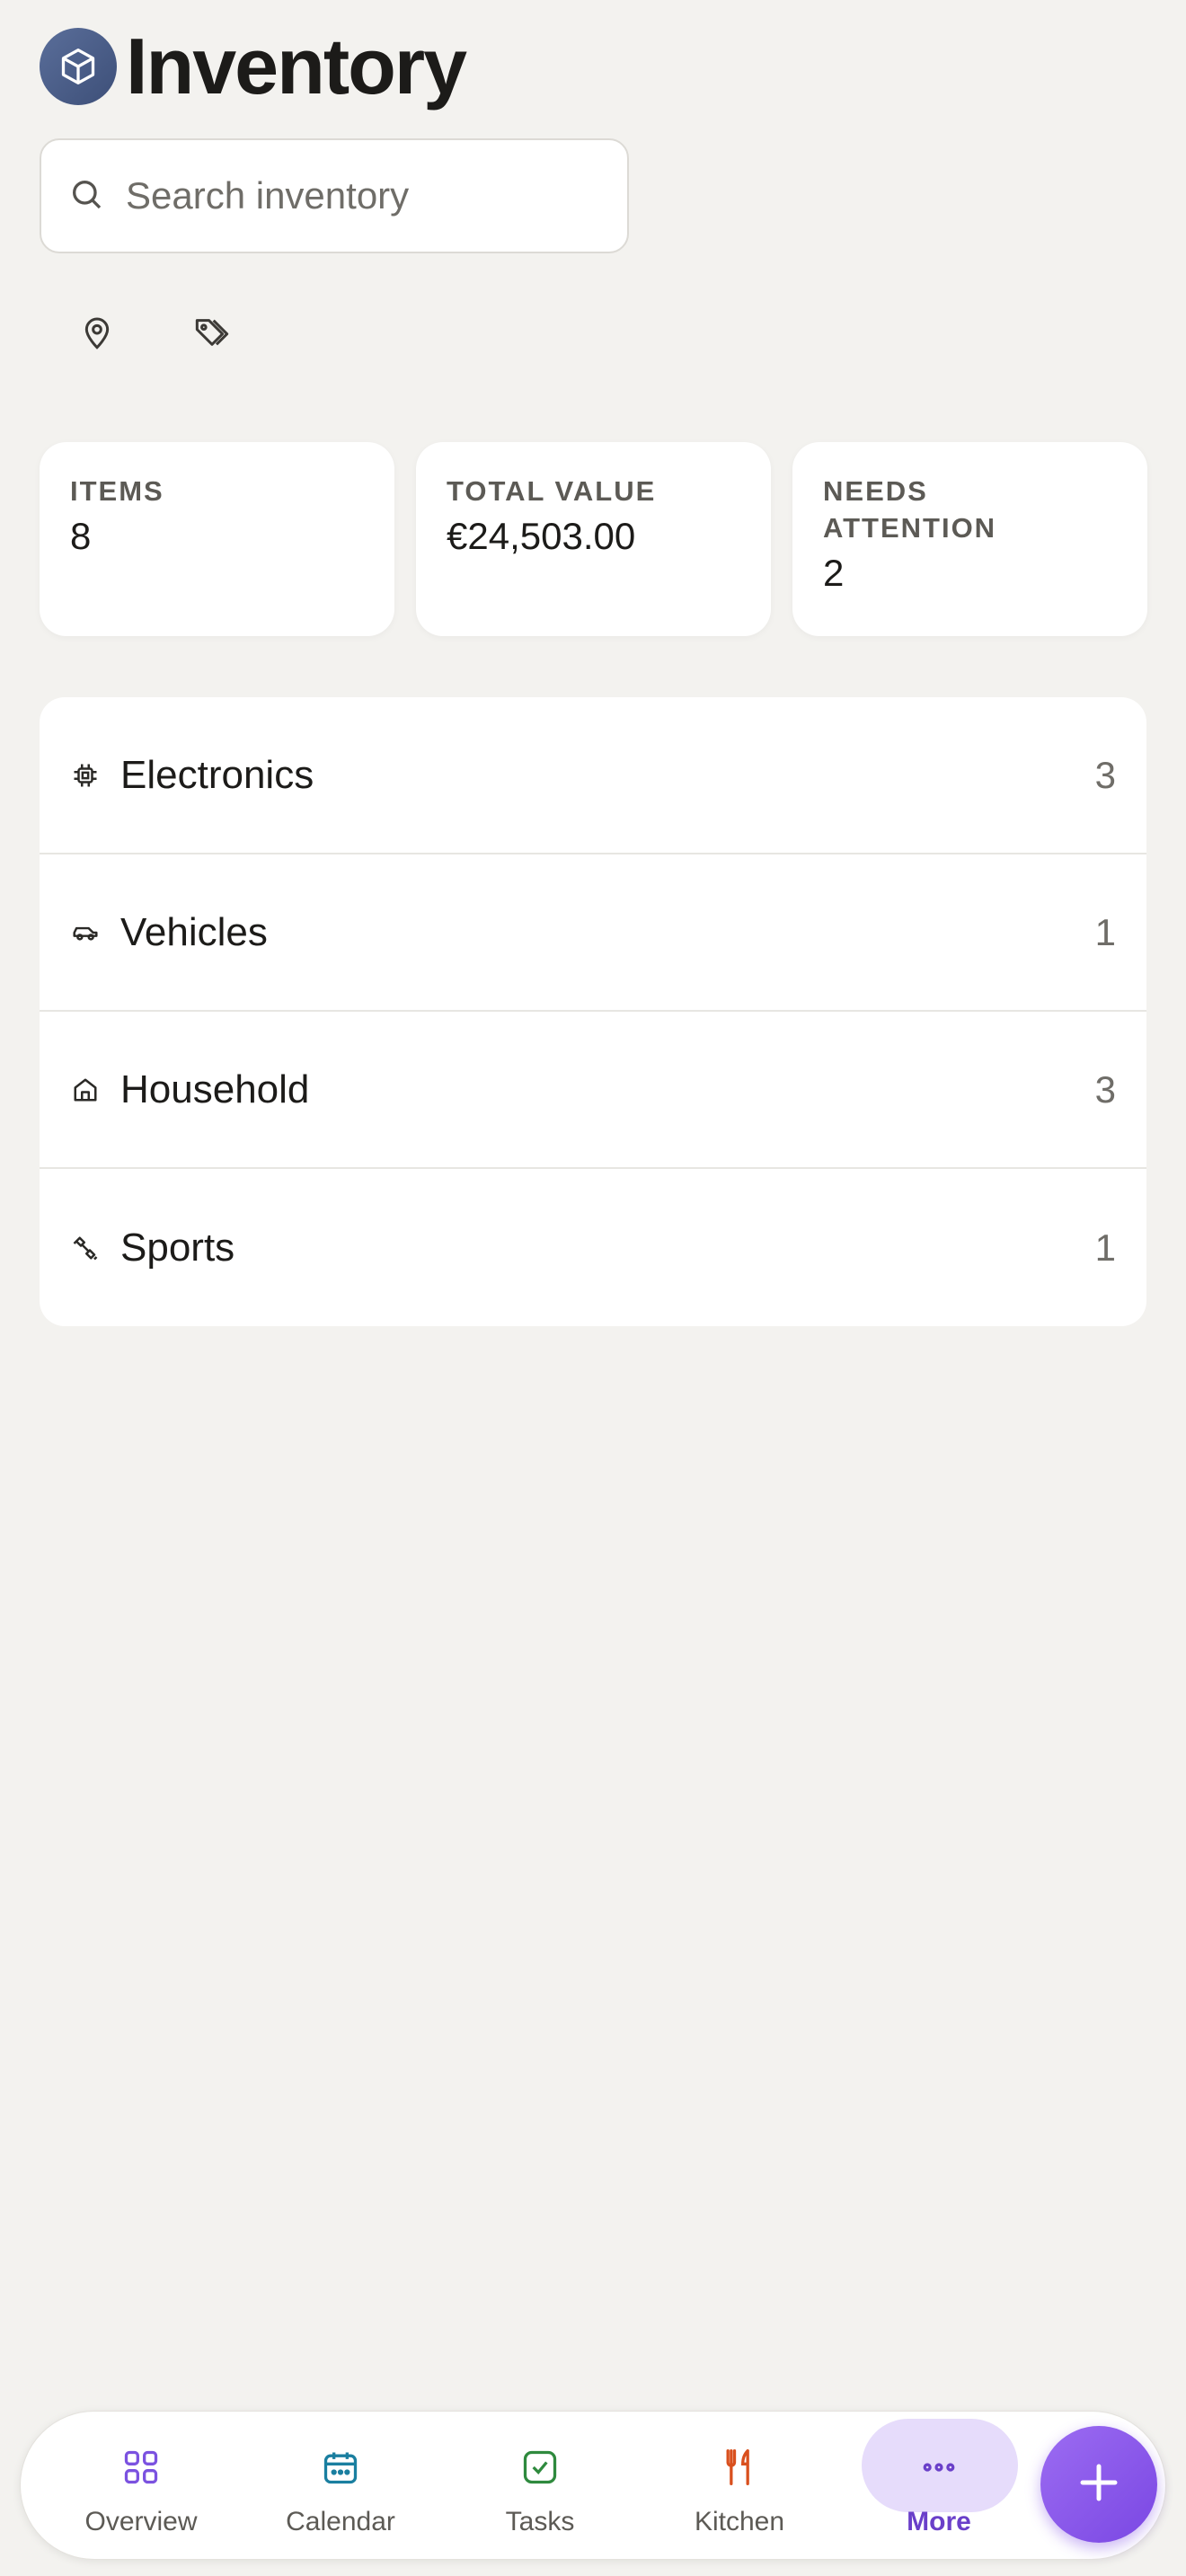  I want to click on cube-icon, so click(78, 67).